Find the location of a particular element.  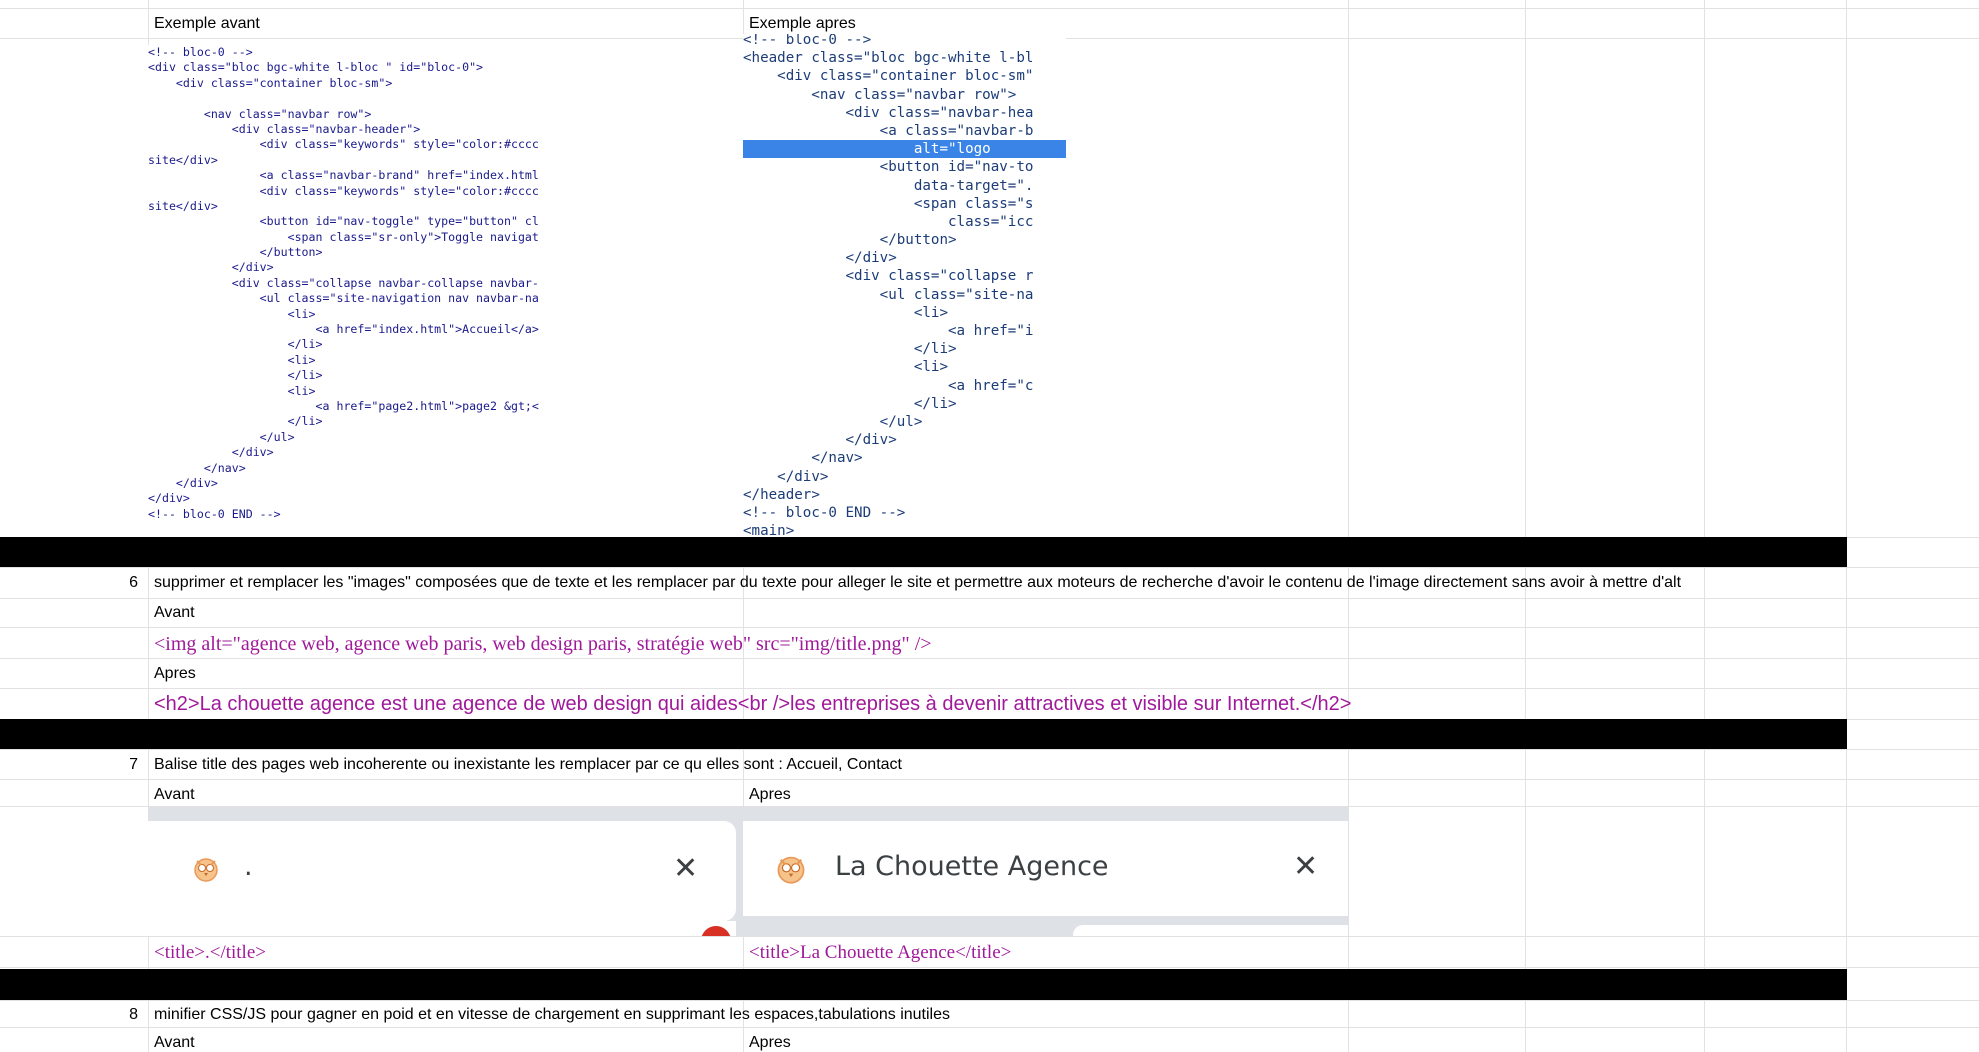

browser-tab: . ✕ is located at coordinates (442, 871).